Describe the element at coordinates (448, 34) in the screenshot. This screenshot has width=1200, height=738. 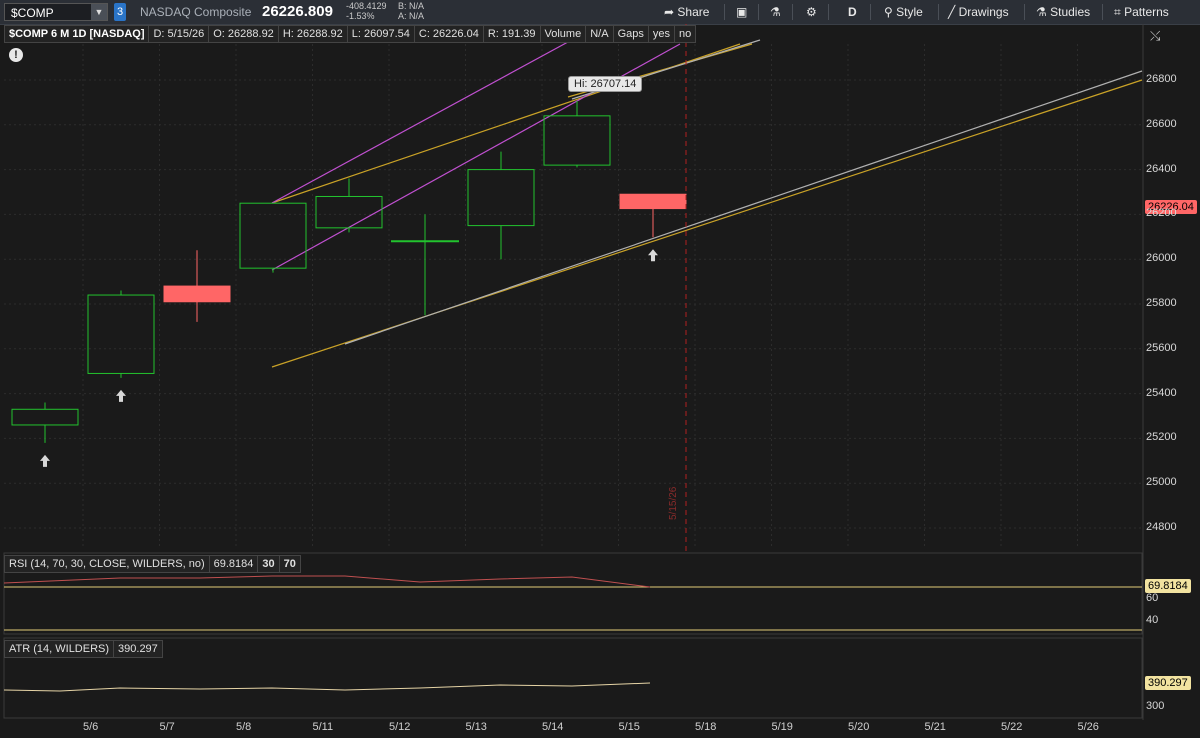
I see `info-close: C: 26226.04` at that location.